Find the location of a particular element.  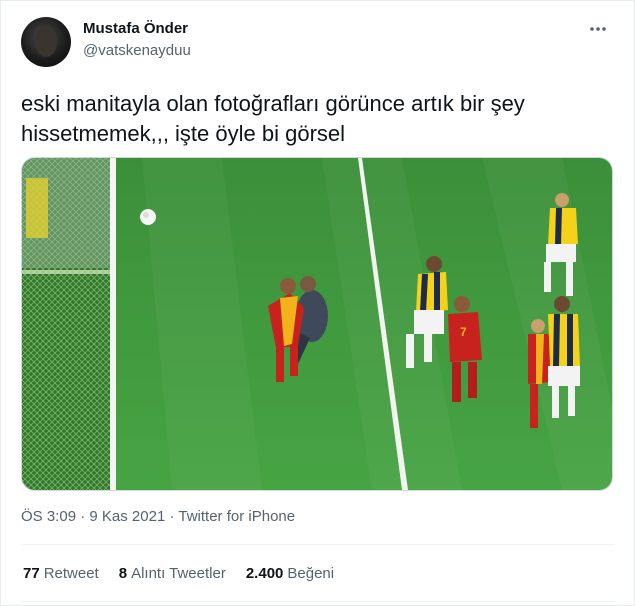

more-icon is located at coordinates (598, 28).